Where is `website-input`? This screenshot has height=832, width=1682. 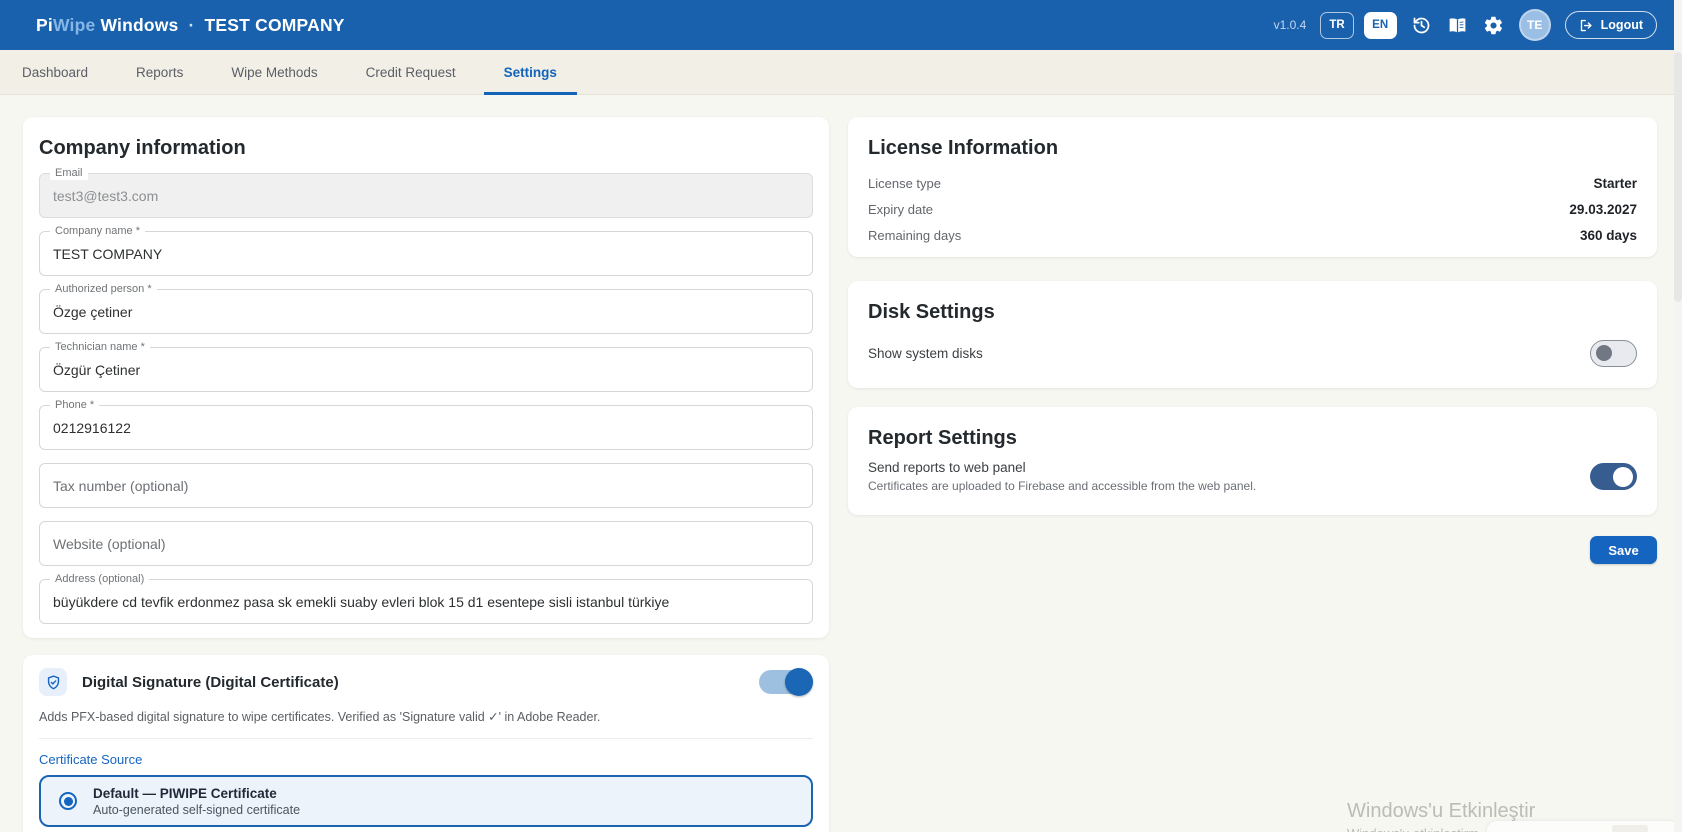
website-input is located at coordinates (426, 543).